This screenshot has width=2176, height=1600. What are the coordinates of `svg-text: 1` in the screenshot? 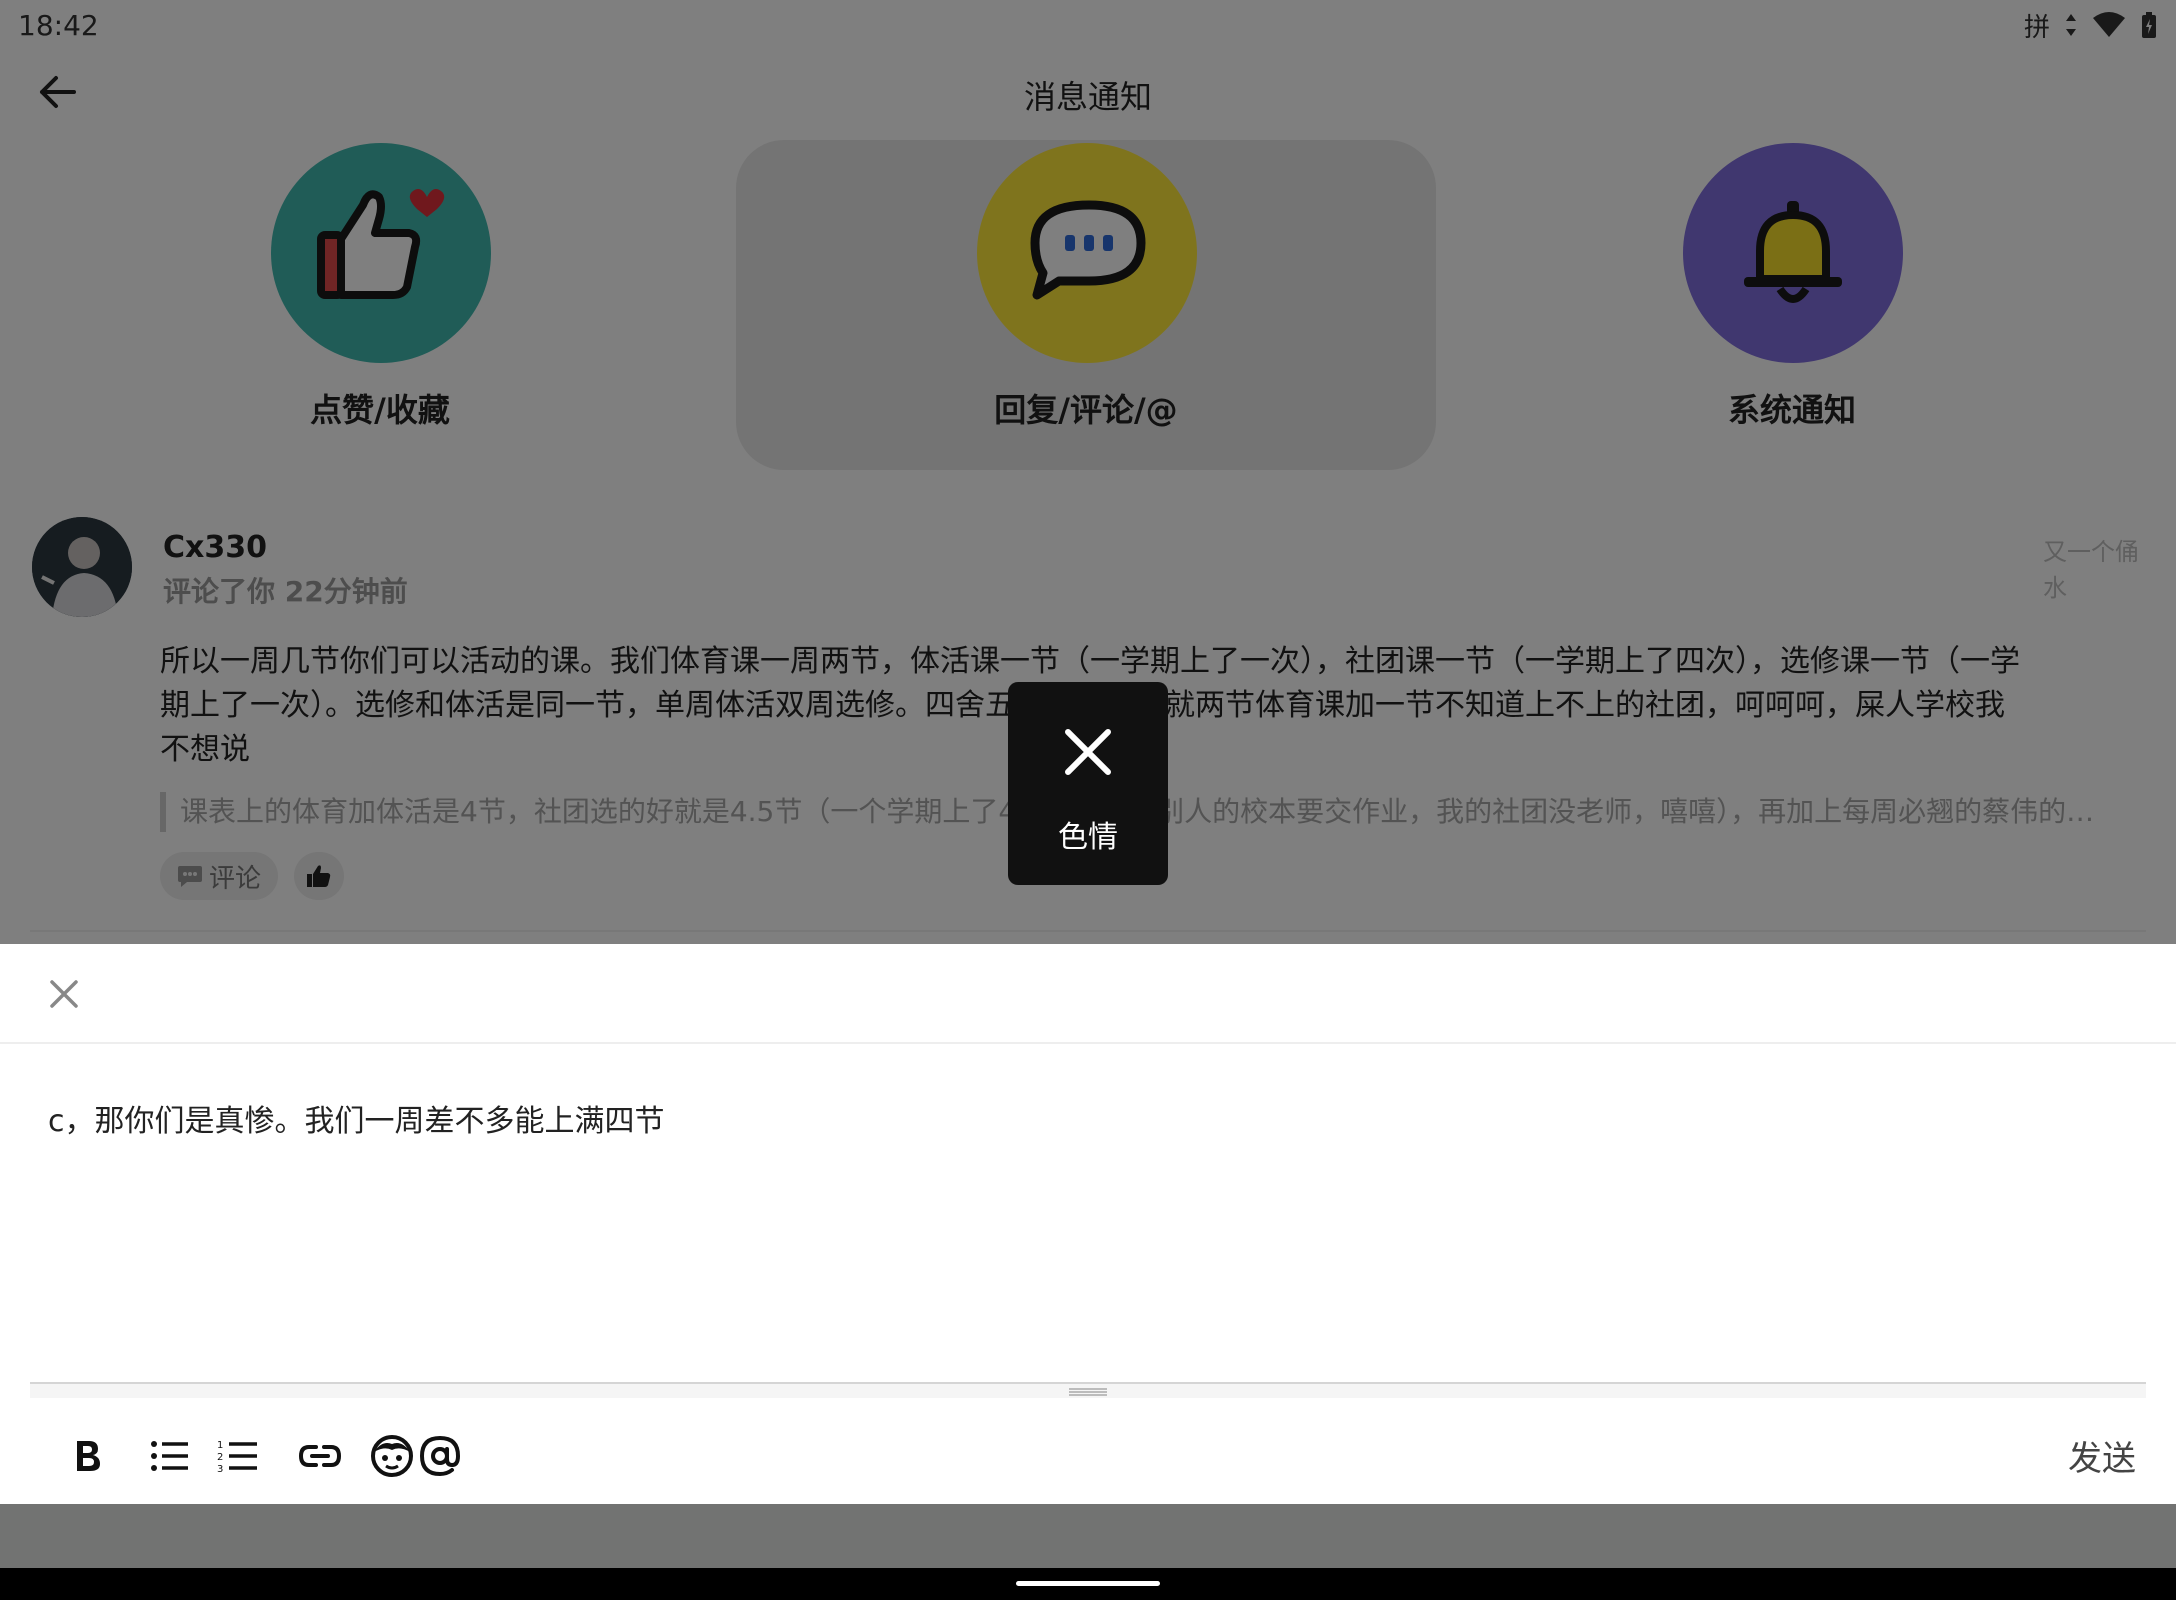 It's located at (220, 1445).